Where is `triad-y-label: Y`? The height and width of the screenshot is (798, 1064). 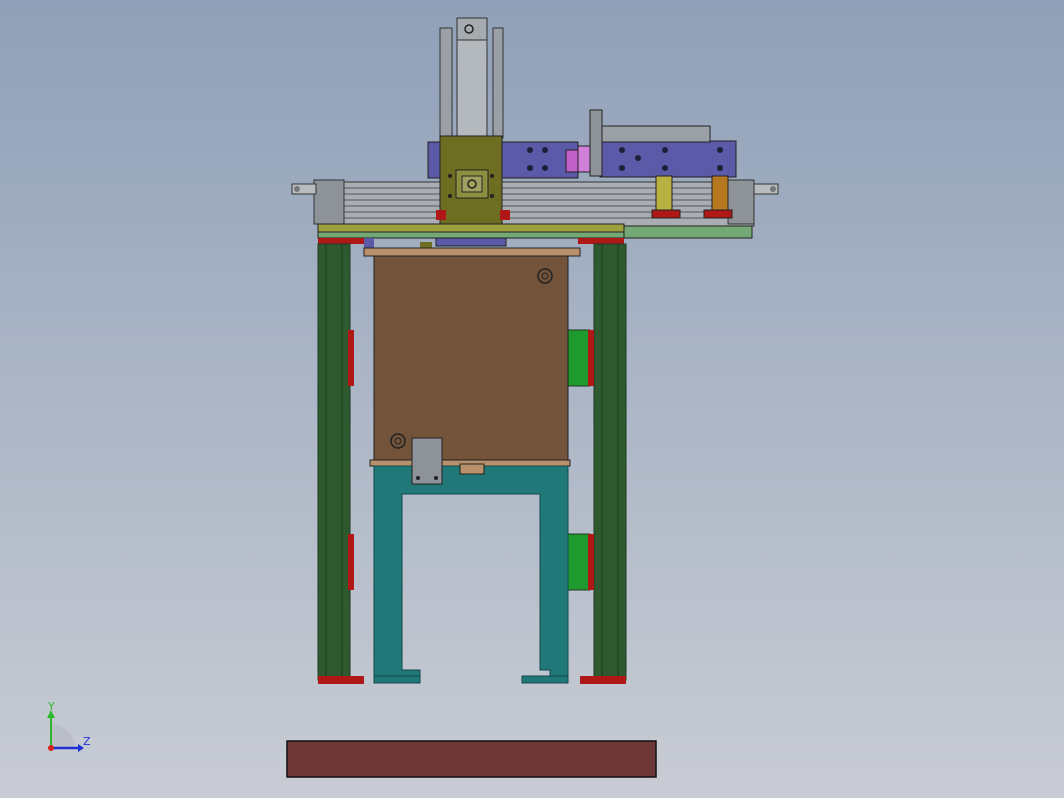
triad-y-label: Y is located at coordinates (51, 706).